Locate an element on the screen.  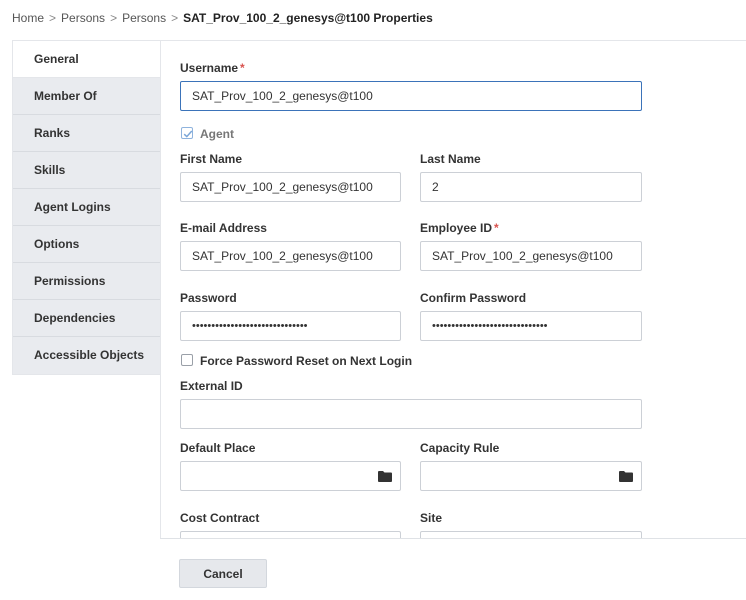
confirm-password-input is located at coordinates (531, 326).